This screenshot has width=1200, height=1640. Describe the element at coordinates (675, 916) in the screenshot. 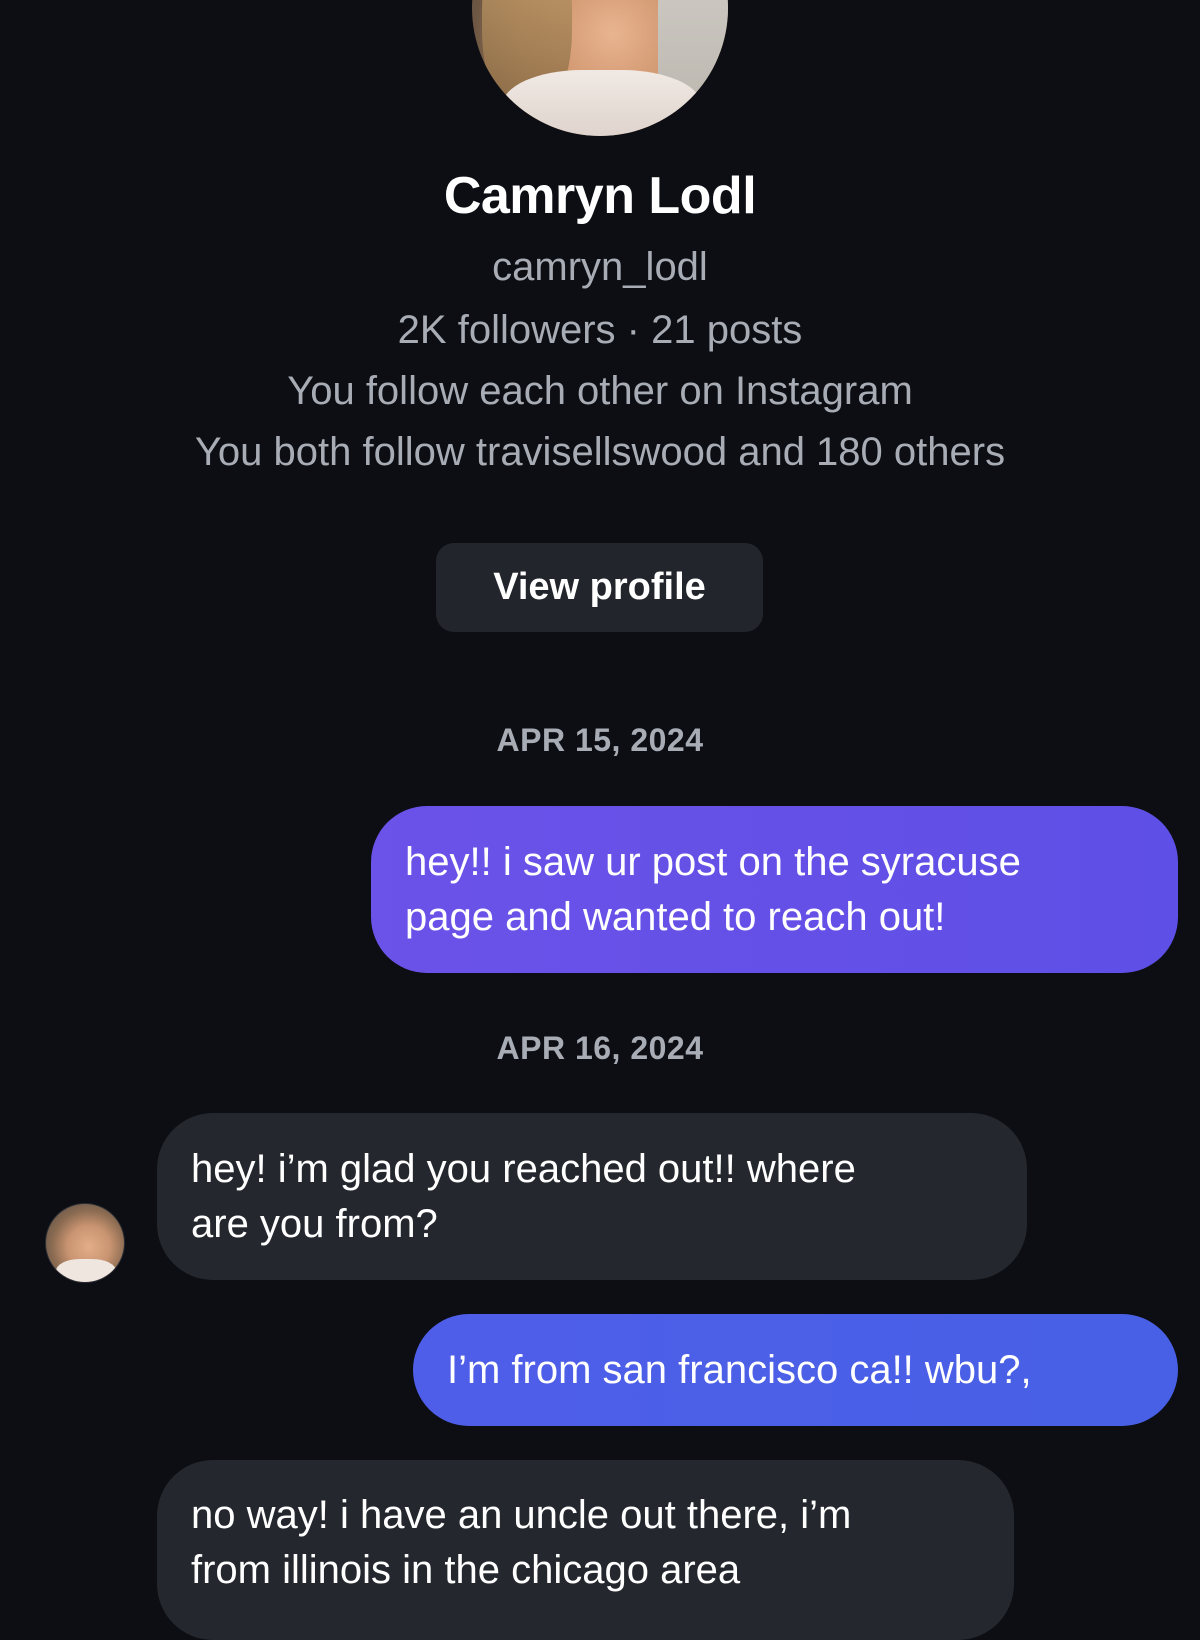

I see `message-line: page and wanted to reach out!` at that location.